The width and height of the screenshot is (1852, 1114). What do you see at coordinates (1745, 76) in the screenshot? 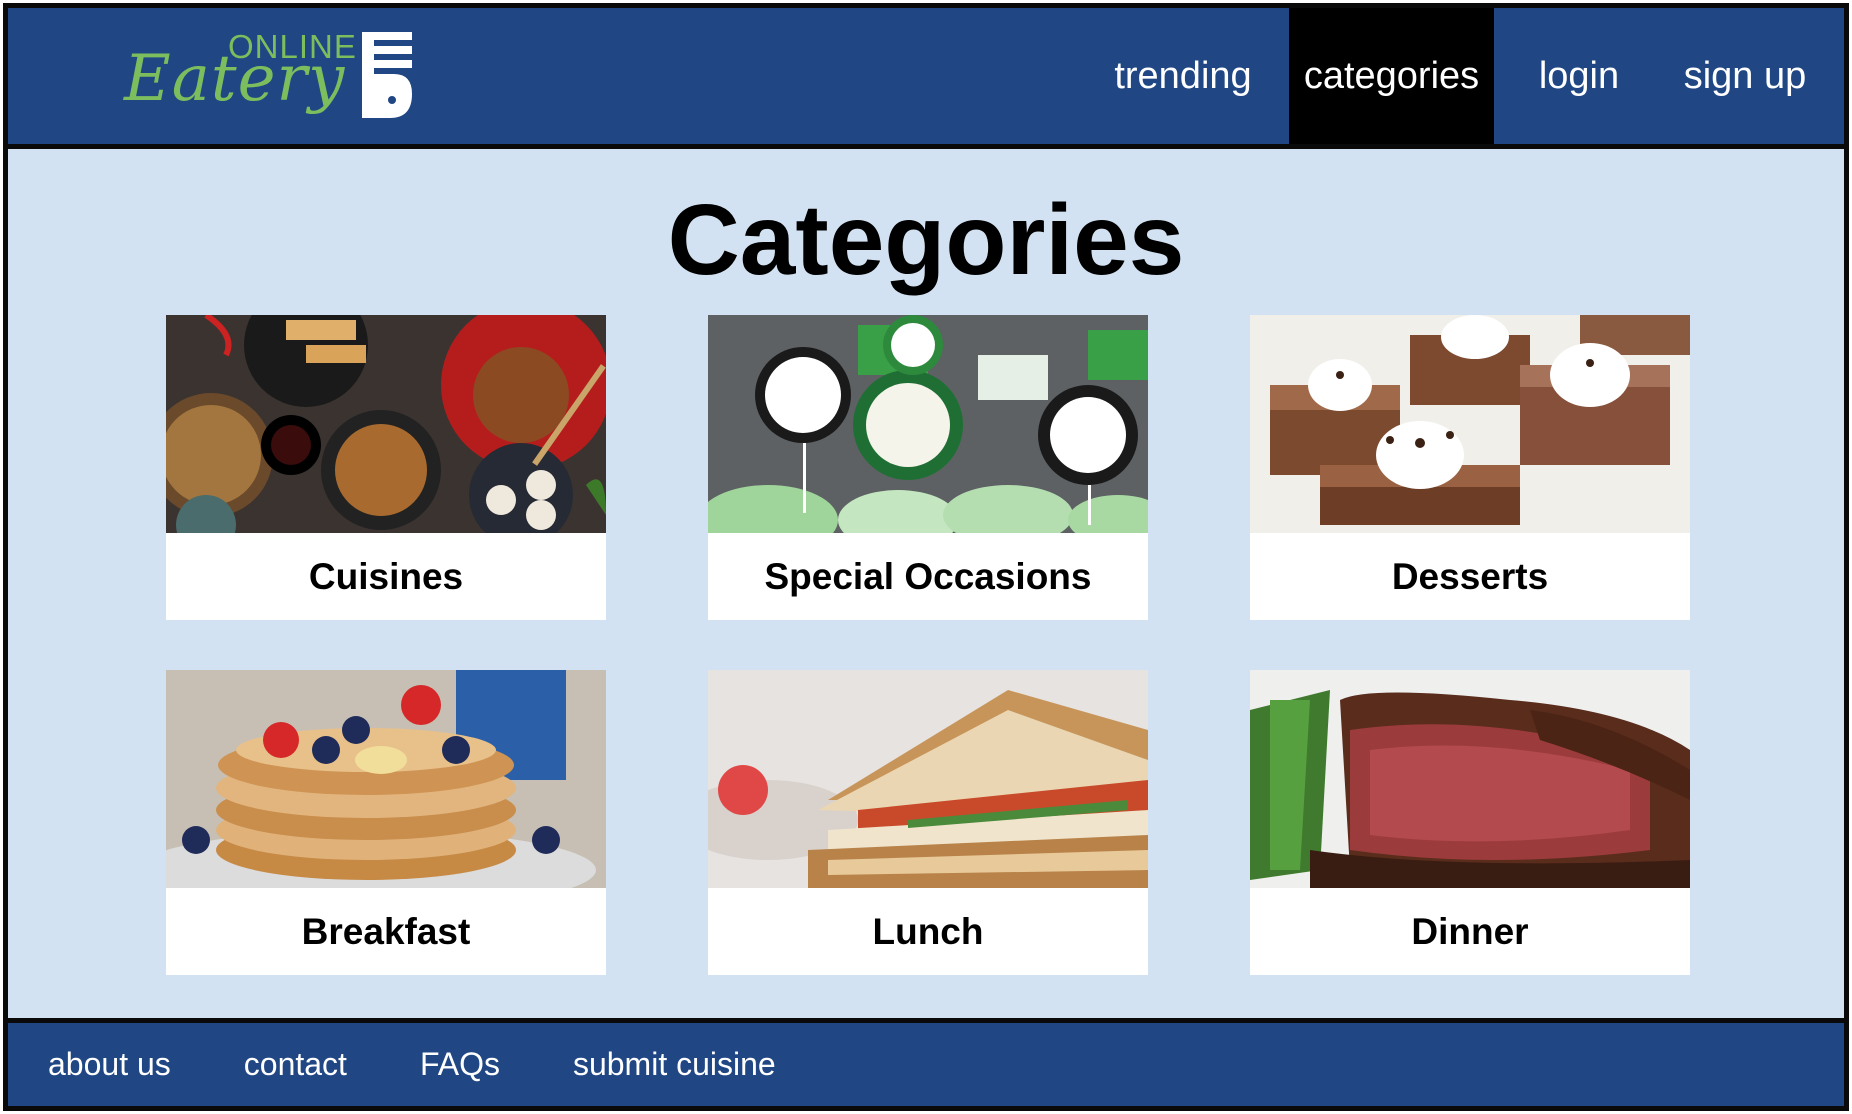
I see `nav-sign-up: sign up` at bounding box center [1745, 76].